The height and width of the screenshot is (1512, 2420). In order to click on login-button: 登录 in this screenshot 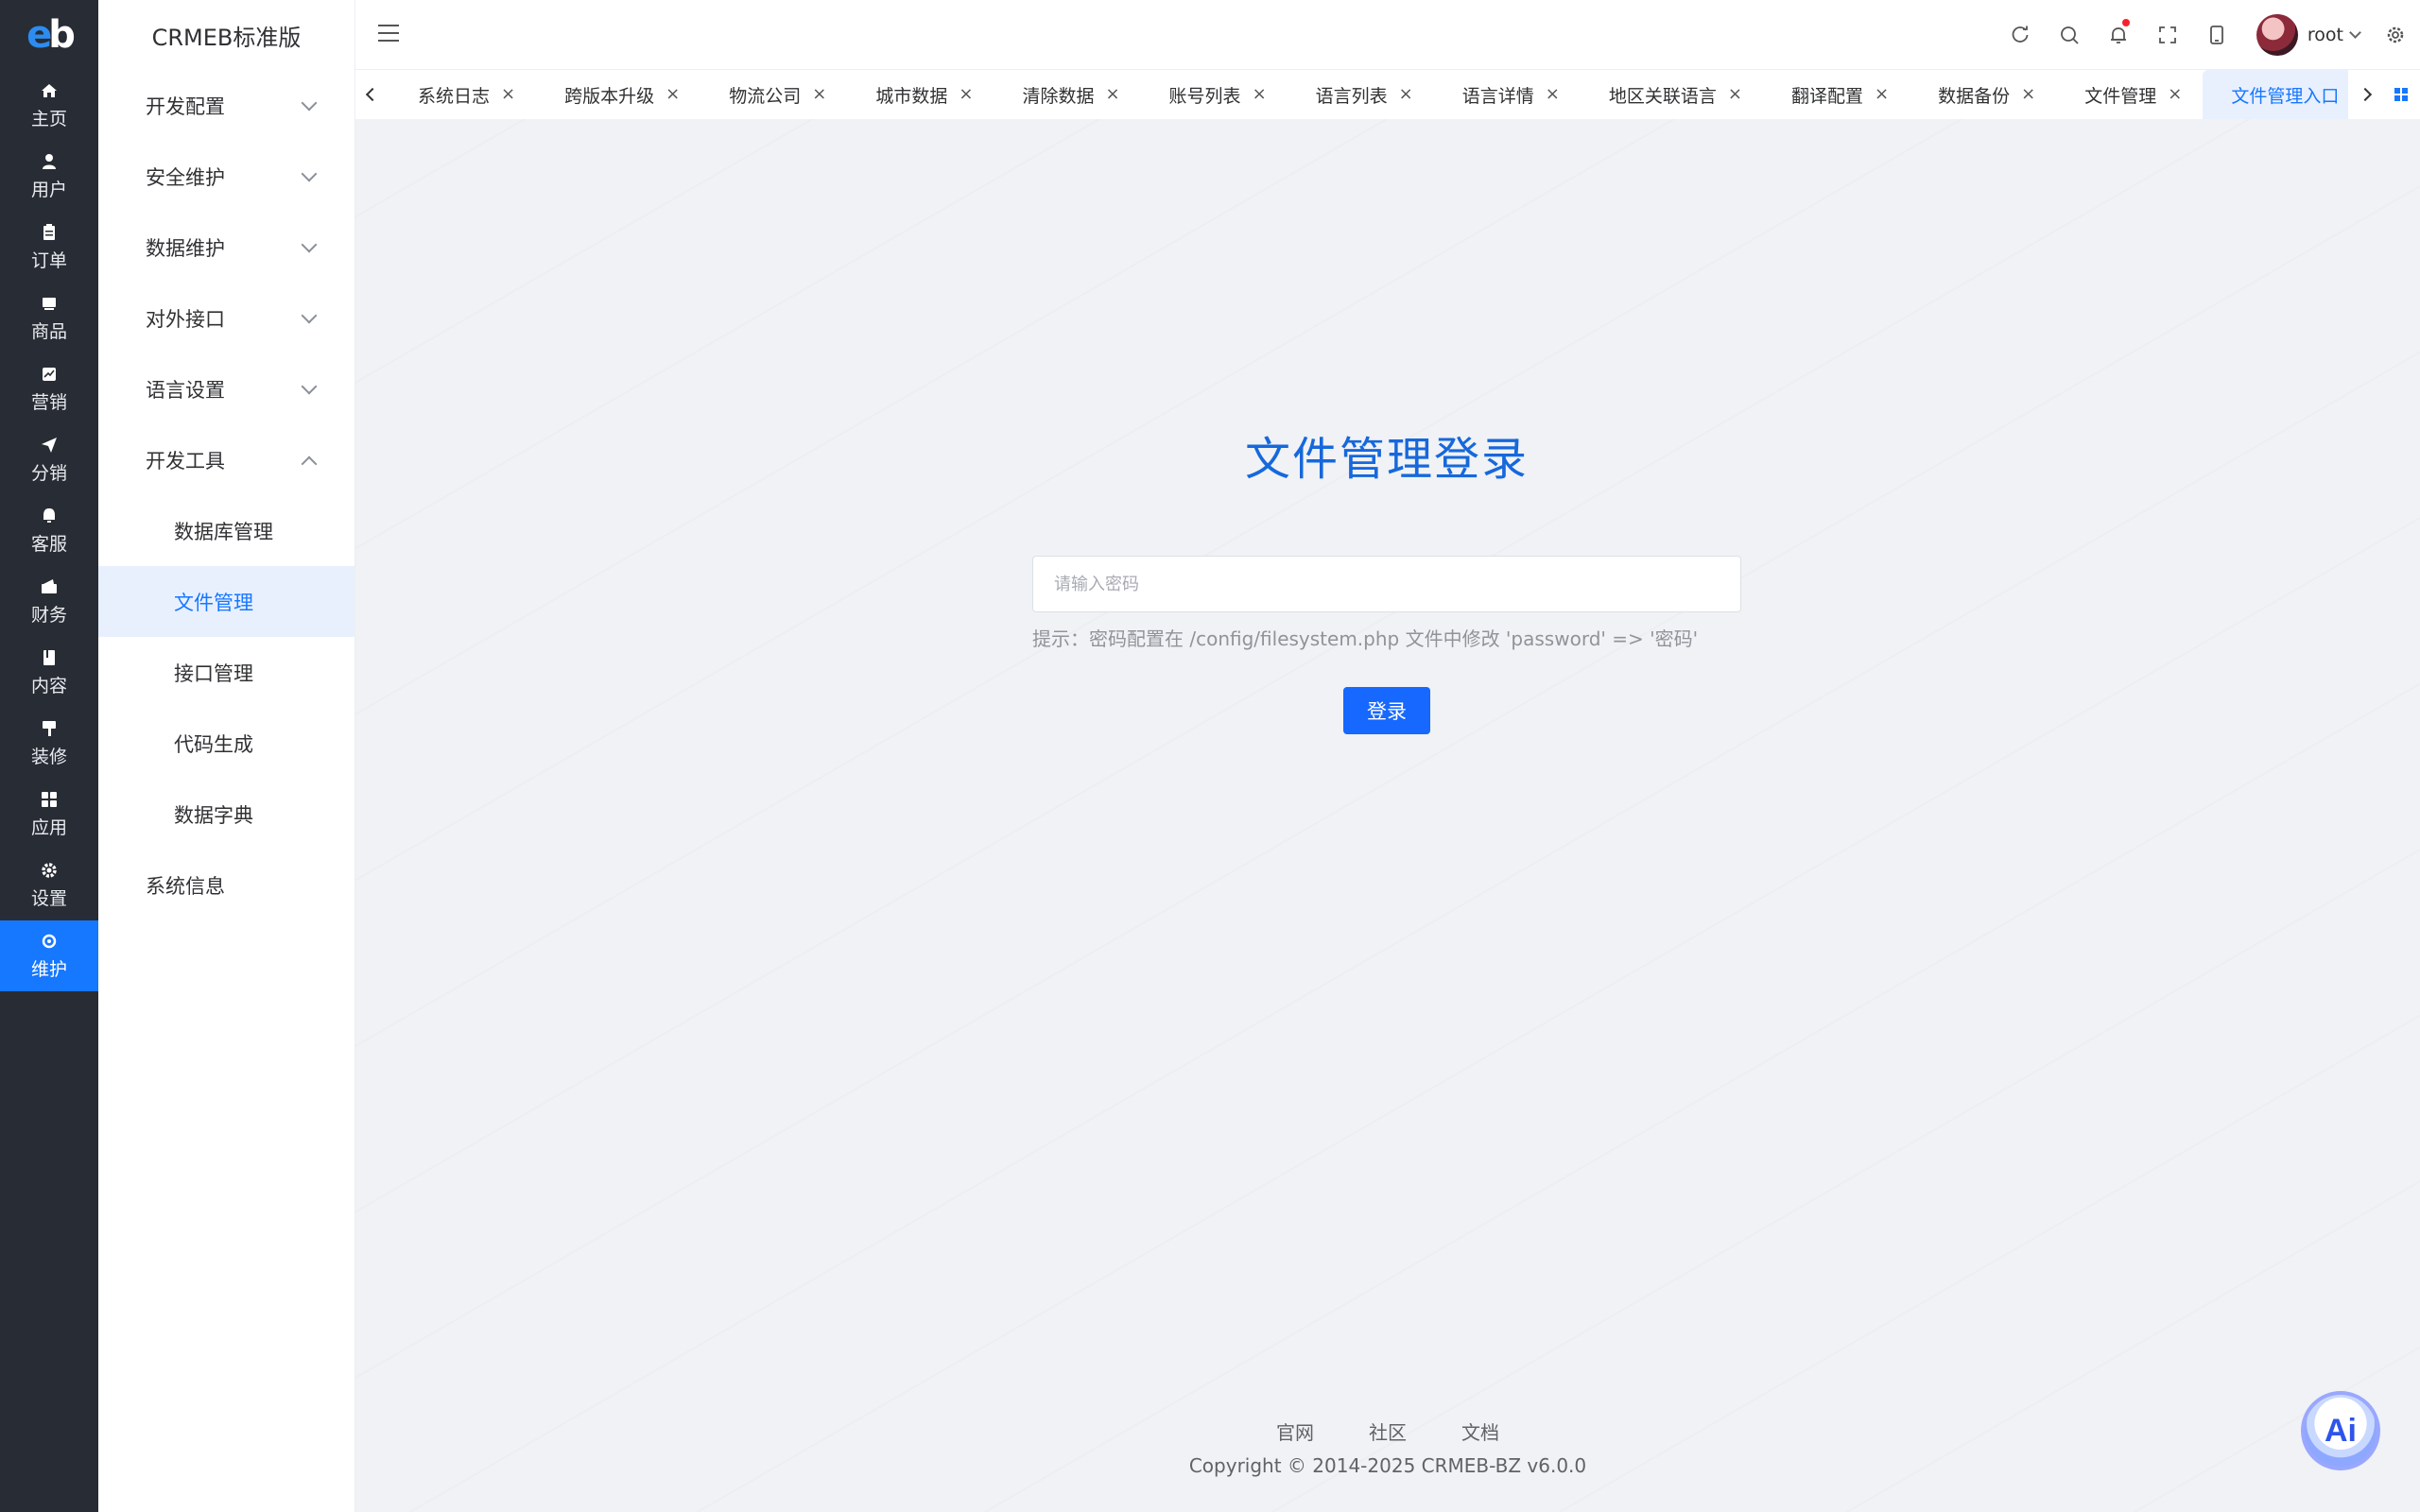, I will do `click(1386, 710)`.